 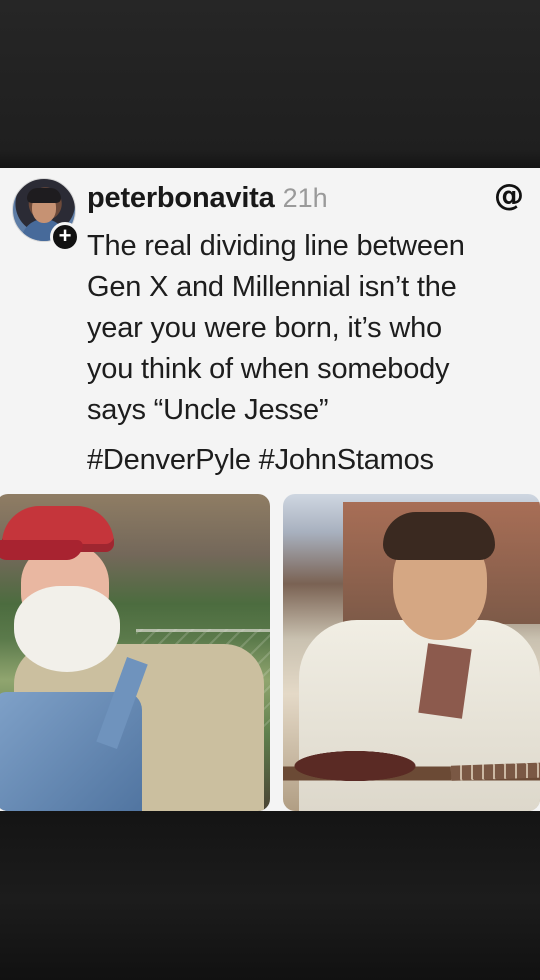 What do you see at coordinates (67, 629) in the screenshot?
I see `white-beard` at bounding box center [67, 629].